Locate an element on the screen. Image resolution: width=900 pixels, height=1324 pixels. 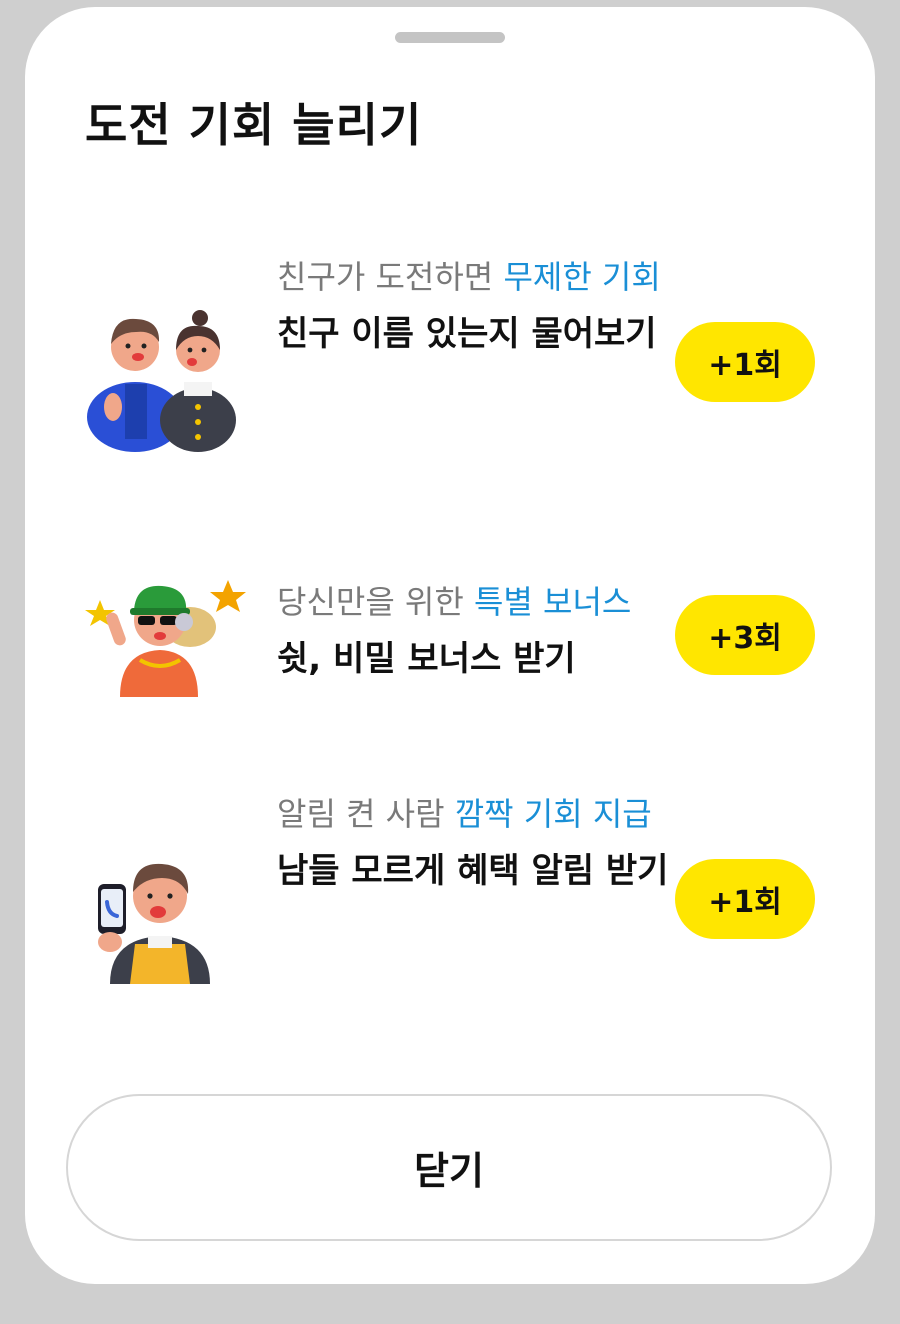
sheet-title: 도전 기회 늘리기 is located at coordinates (254, 125).